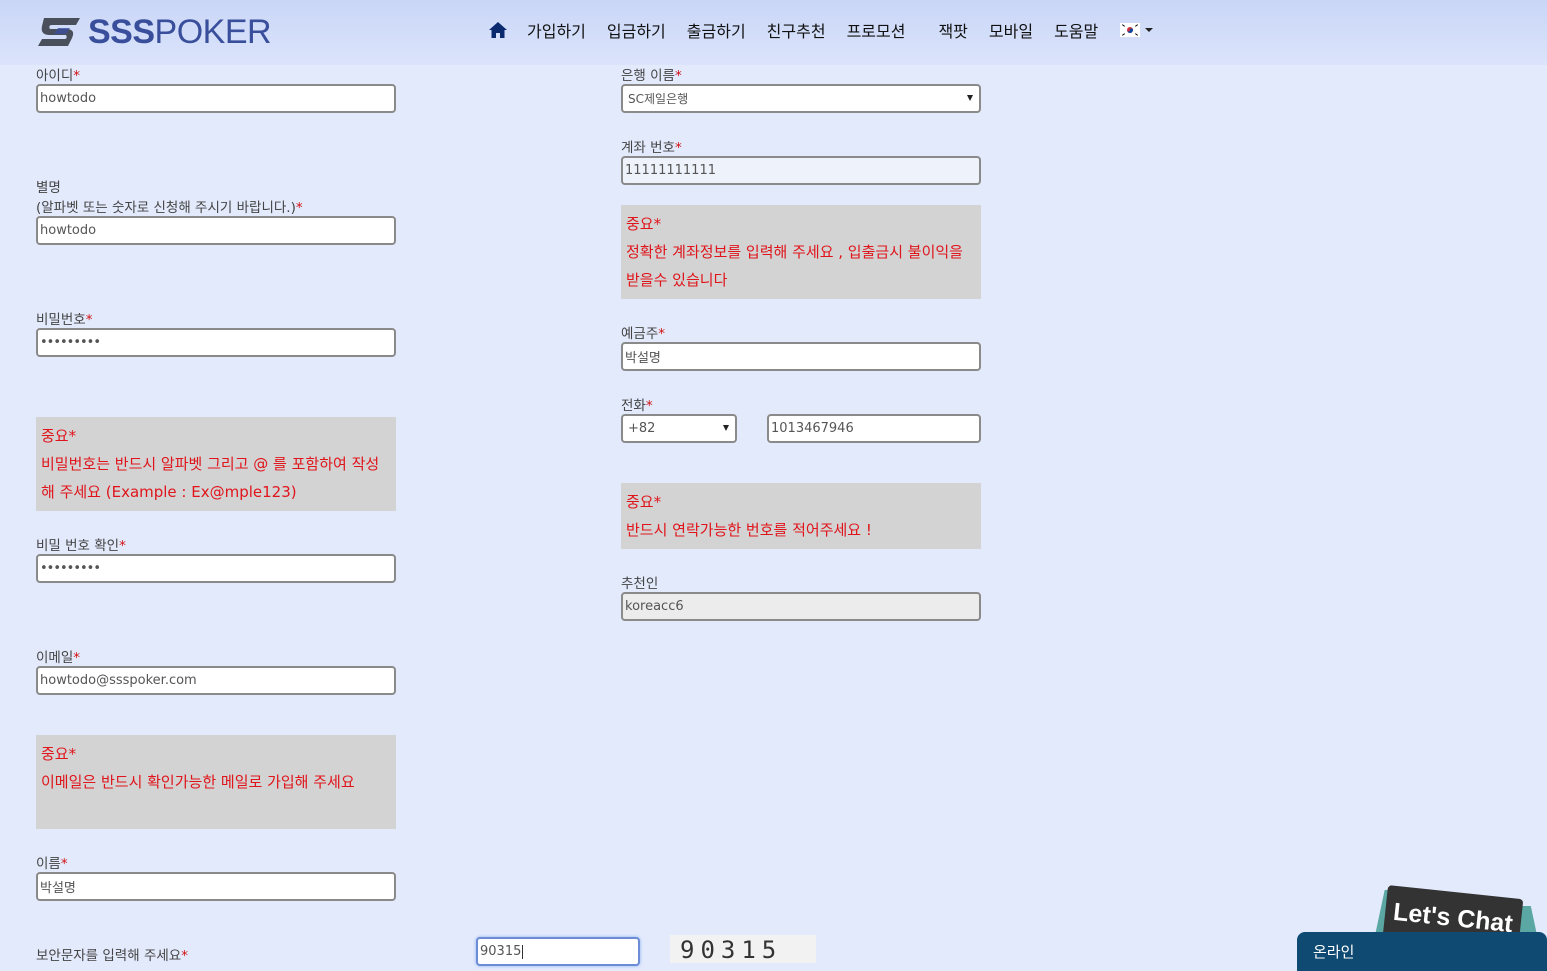 The width and height of the screenshot is (1547, 971). Describe the element at coordinates (876, 30) in the screenshot. I see `nav-promotion: 프로모션` at that location.